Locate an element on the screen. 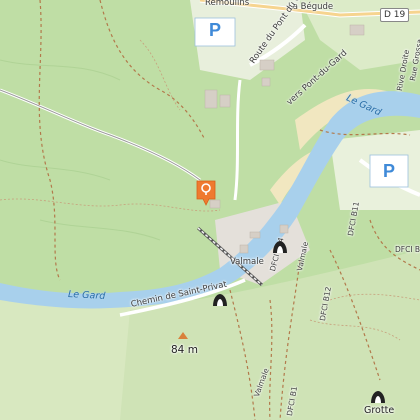  label-le-gard-west: Le Gard is located at coordinates (86, 295).